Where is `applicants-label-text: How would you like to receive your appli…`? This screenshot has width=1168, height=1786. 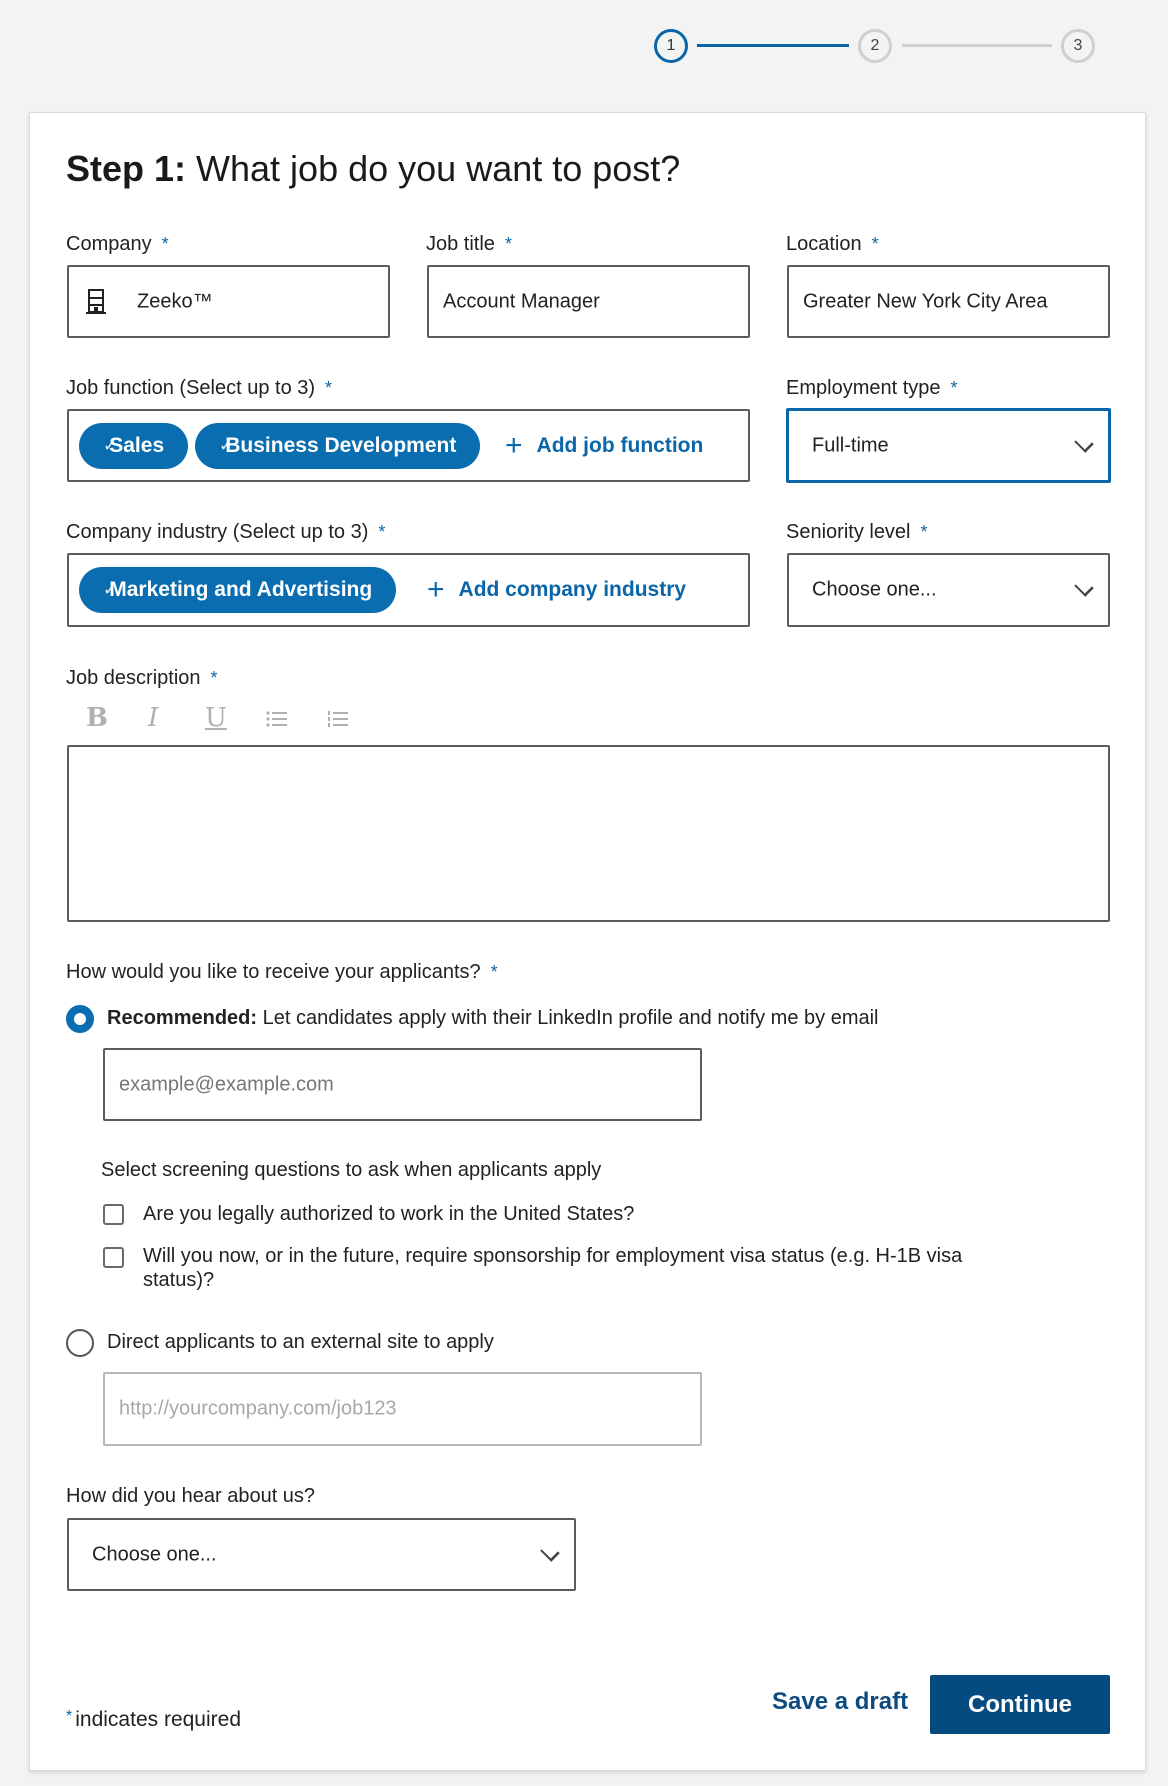
applicants-label-text: How would you like to receive your appli… is located at coordinates (273, 972).